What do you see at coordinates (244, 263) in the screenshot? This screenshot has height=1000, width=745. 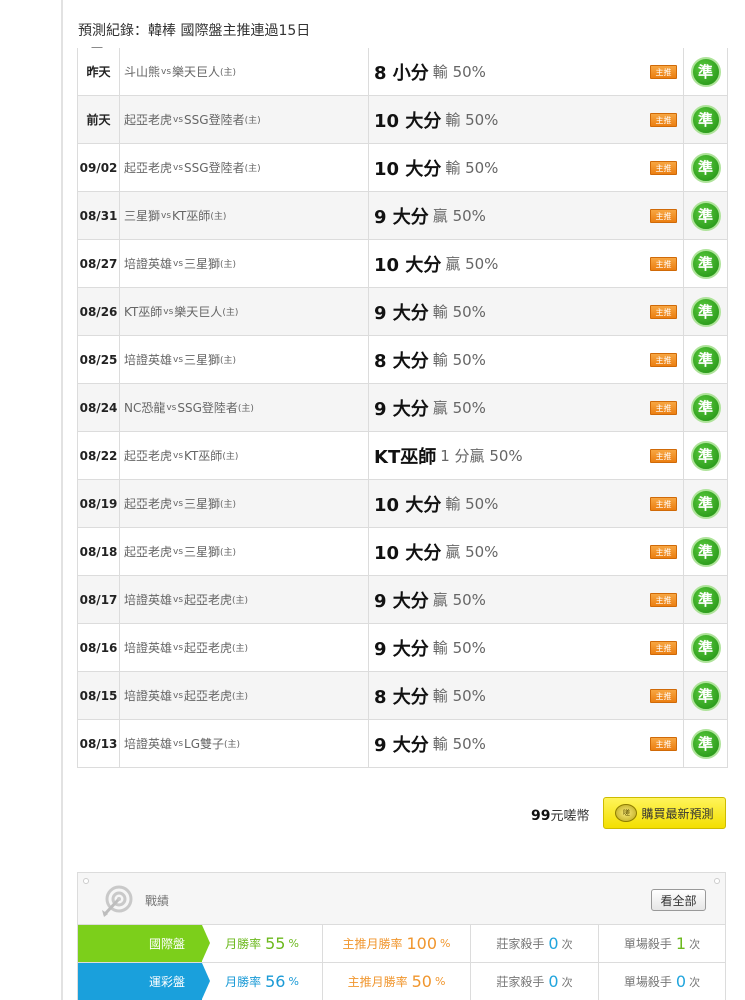 I see `record-match: 培證英雄 vs 三星獅 (主)` at bounding box center [244, 263].